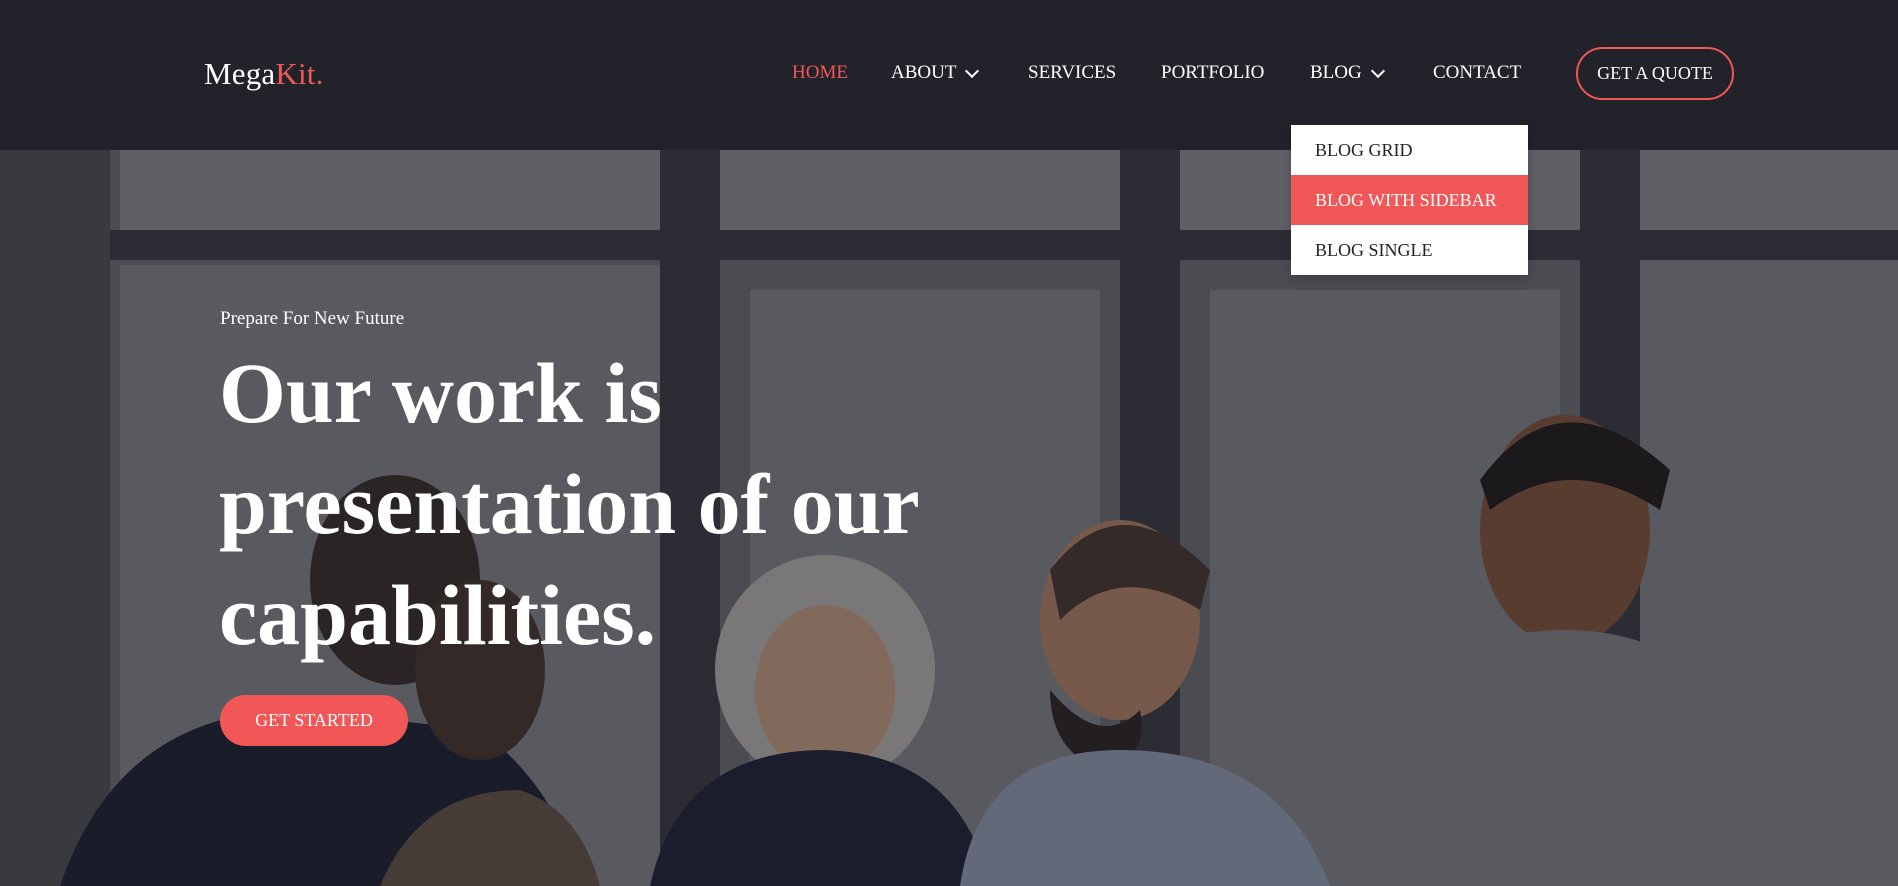 The width and height of the screenshot is (1898, 886). I want to click on nav-item-label: SERVICES, so click(1072, 72).